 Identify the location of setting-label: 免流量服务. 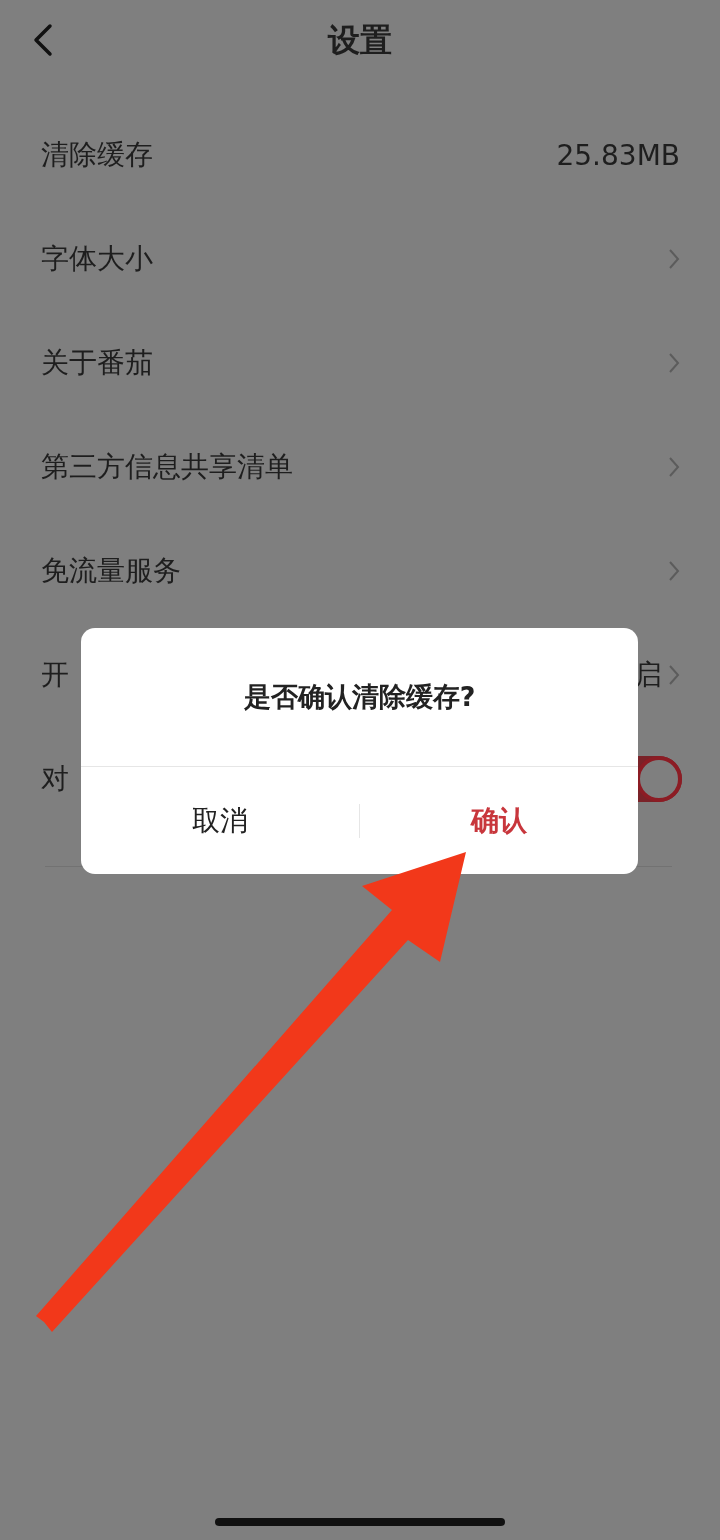
(111, 571).